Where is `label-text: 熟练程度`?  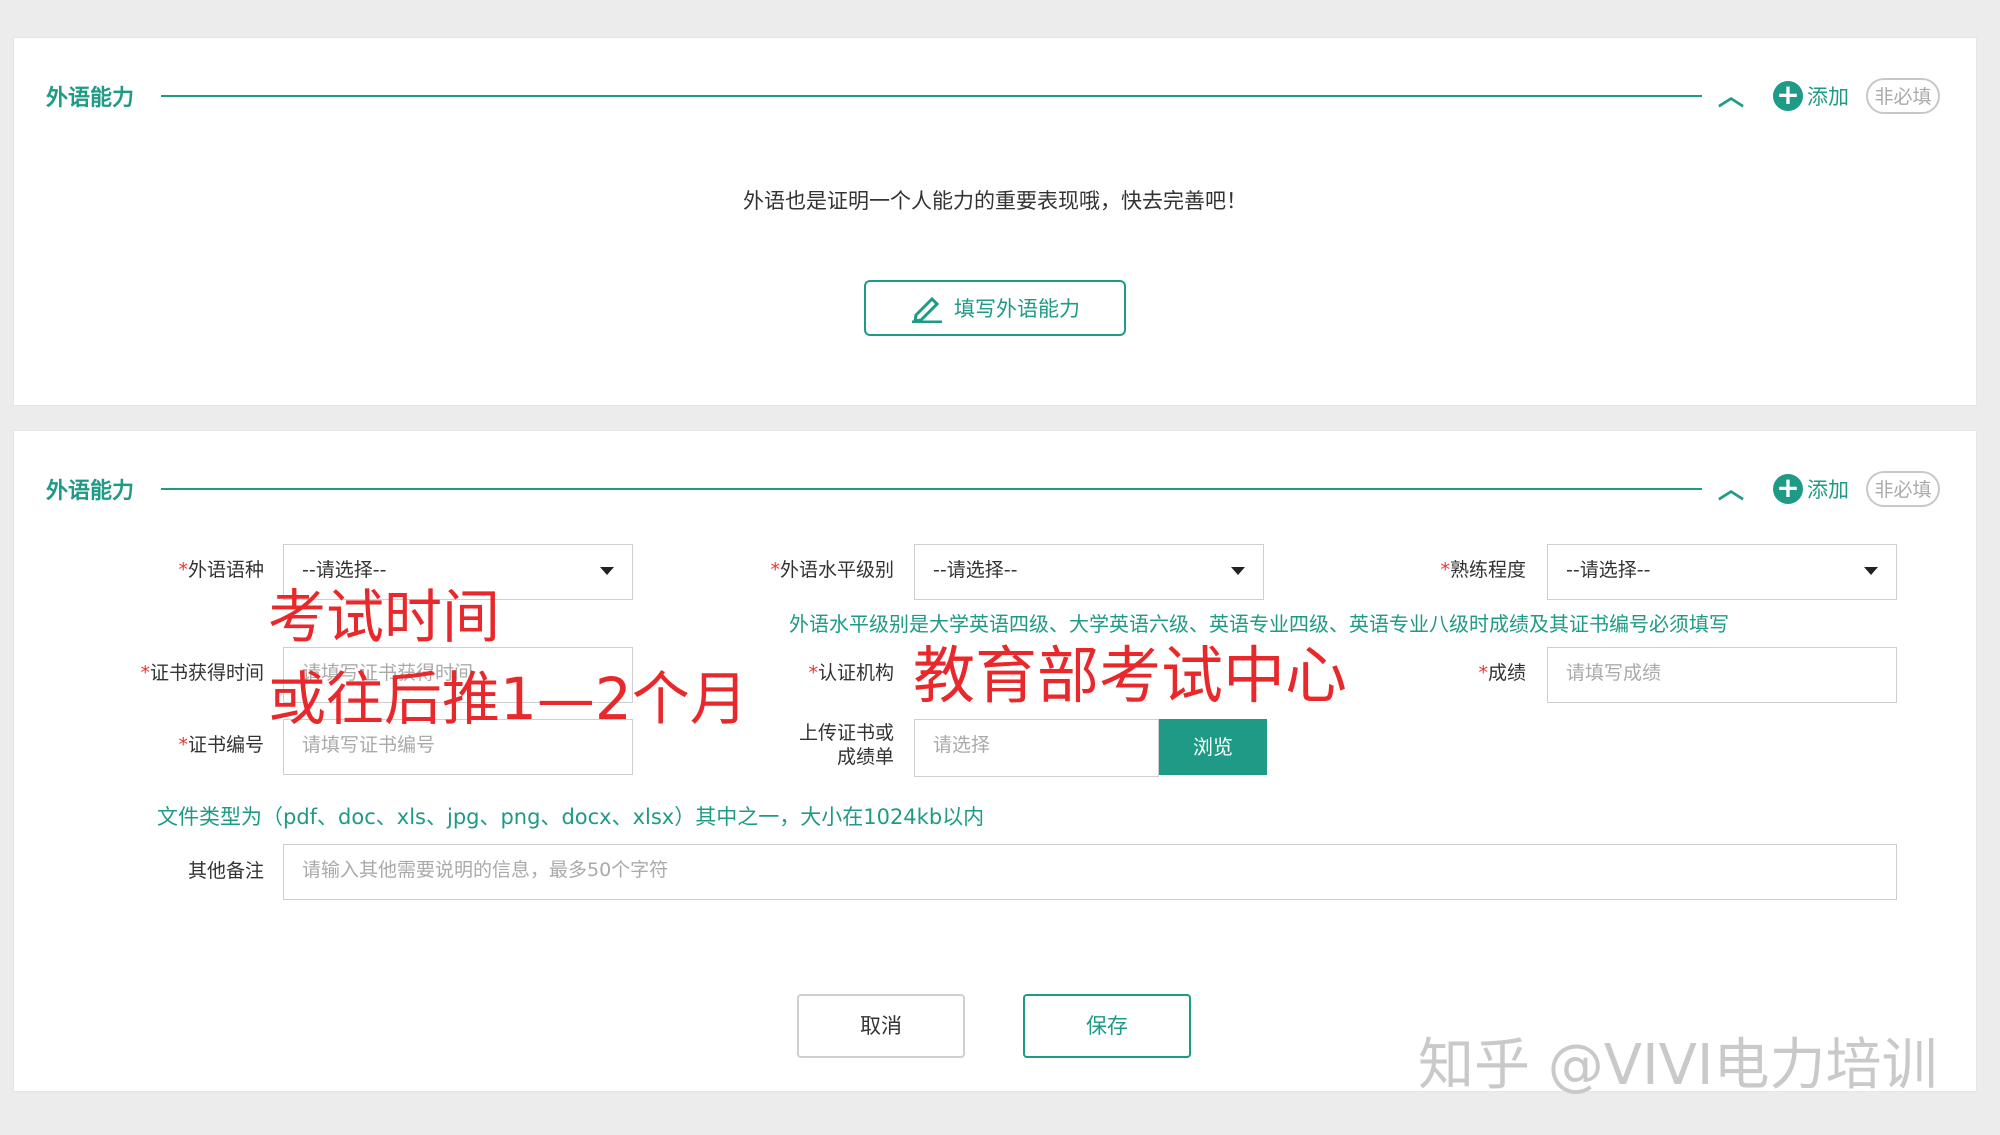 label-text: 熟练程度 is located at coordinates (1487, 570).